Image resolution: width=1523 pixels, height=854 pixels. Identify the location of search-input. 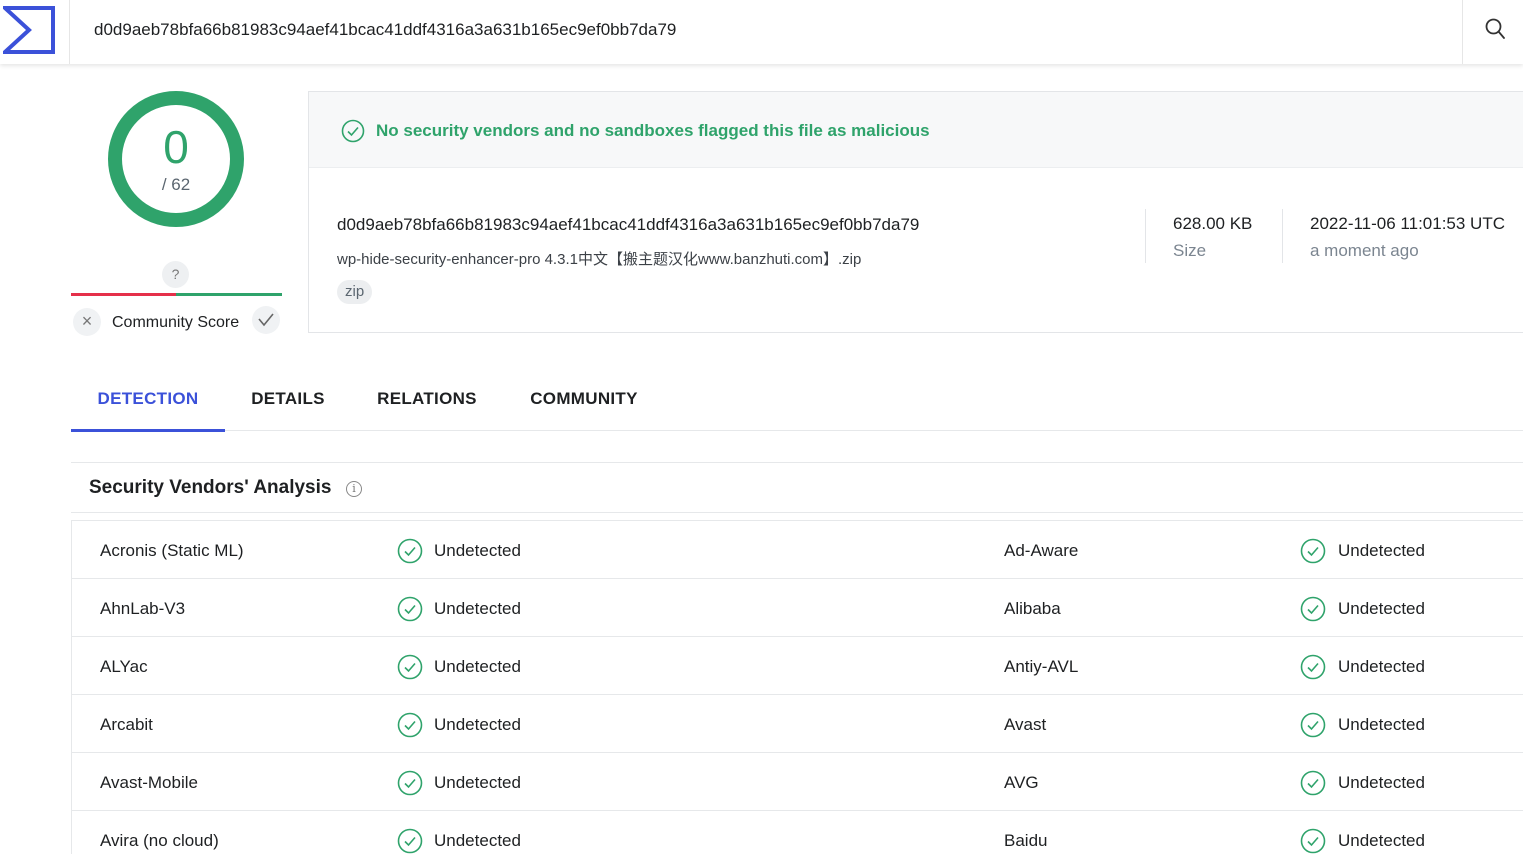
(764, 30).